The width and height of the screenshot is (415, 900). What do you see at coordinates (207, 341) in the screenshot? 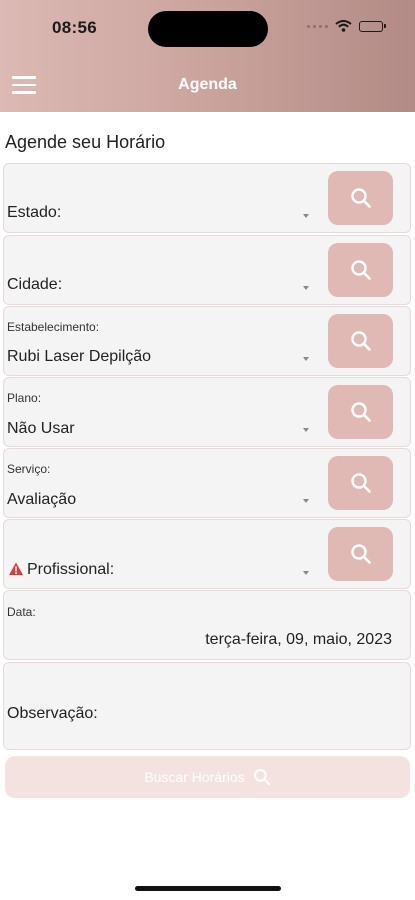
I see `estabelecimento-field: Estabelecimento: Rubi Laser Depilção` at bounding box center [207, 341].